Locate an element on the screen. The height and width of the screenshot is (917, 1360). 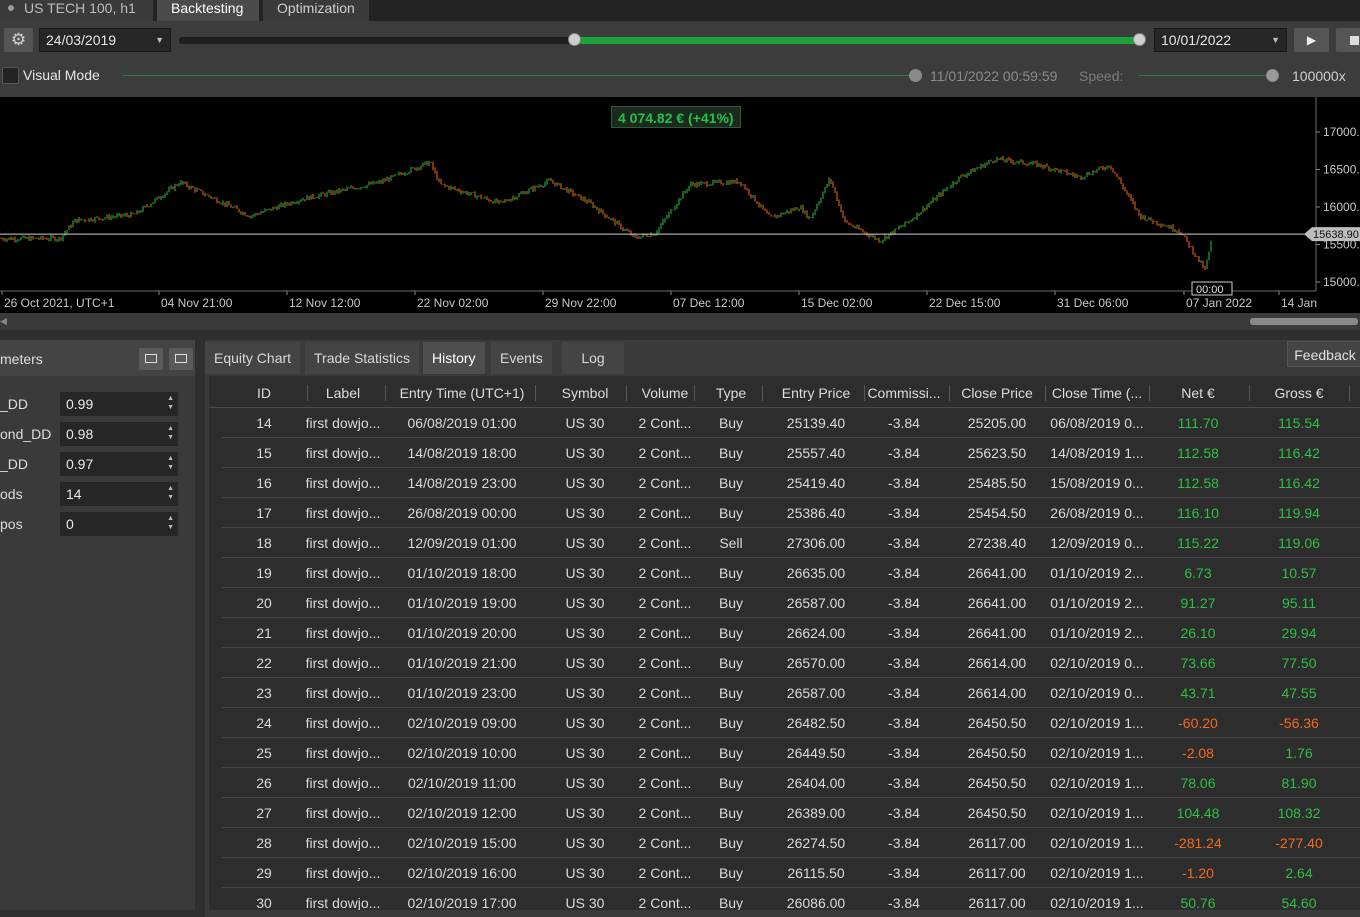
param-row: pos 0 ▲ ▼ is located at coordinates (97, 524).